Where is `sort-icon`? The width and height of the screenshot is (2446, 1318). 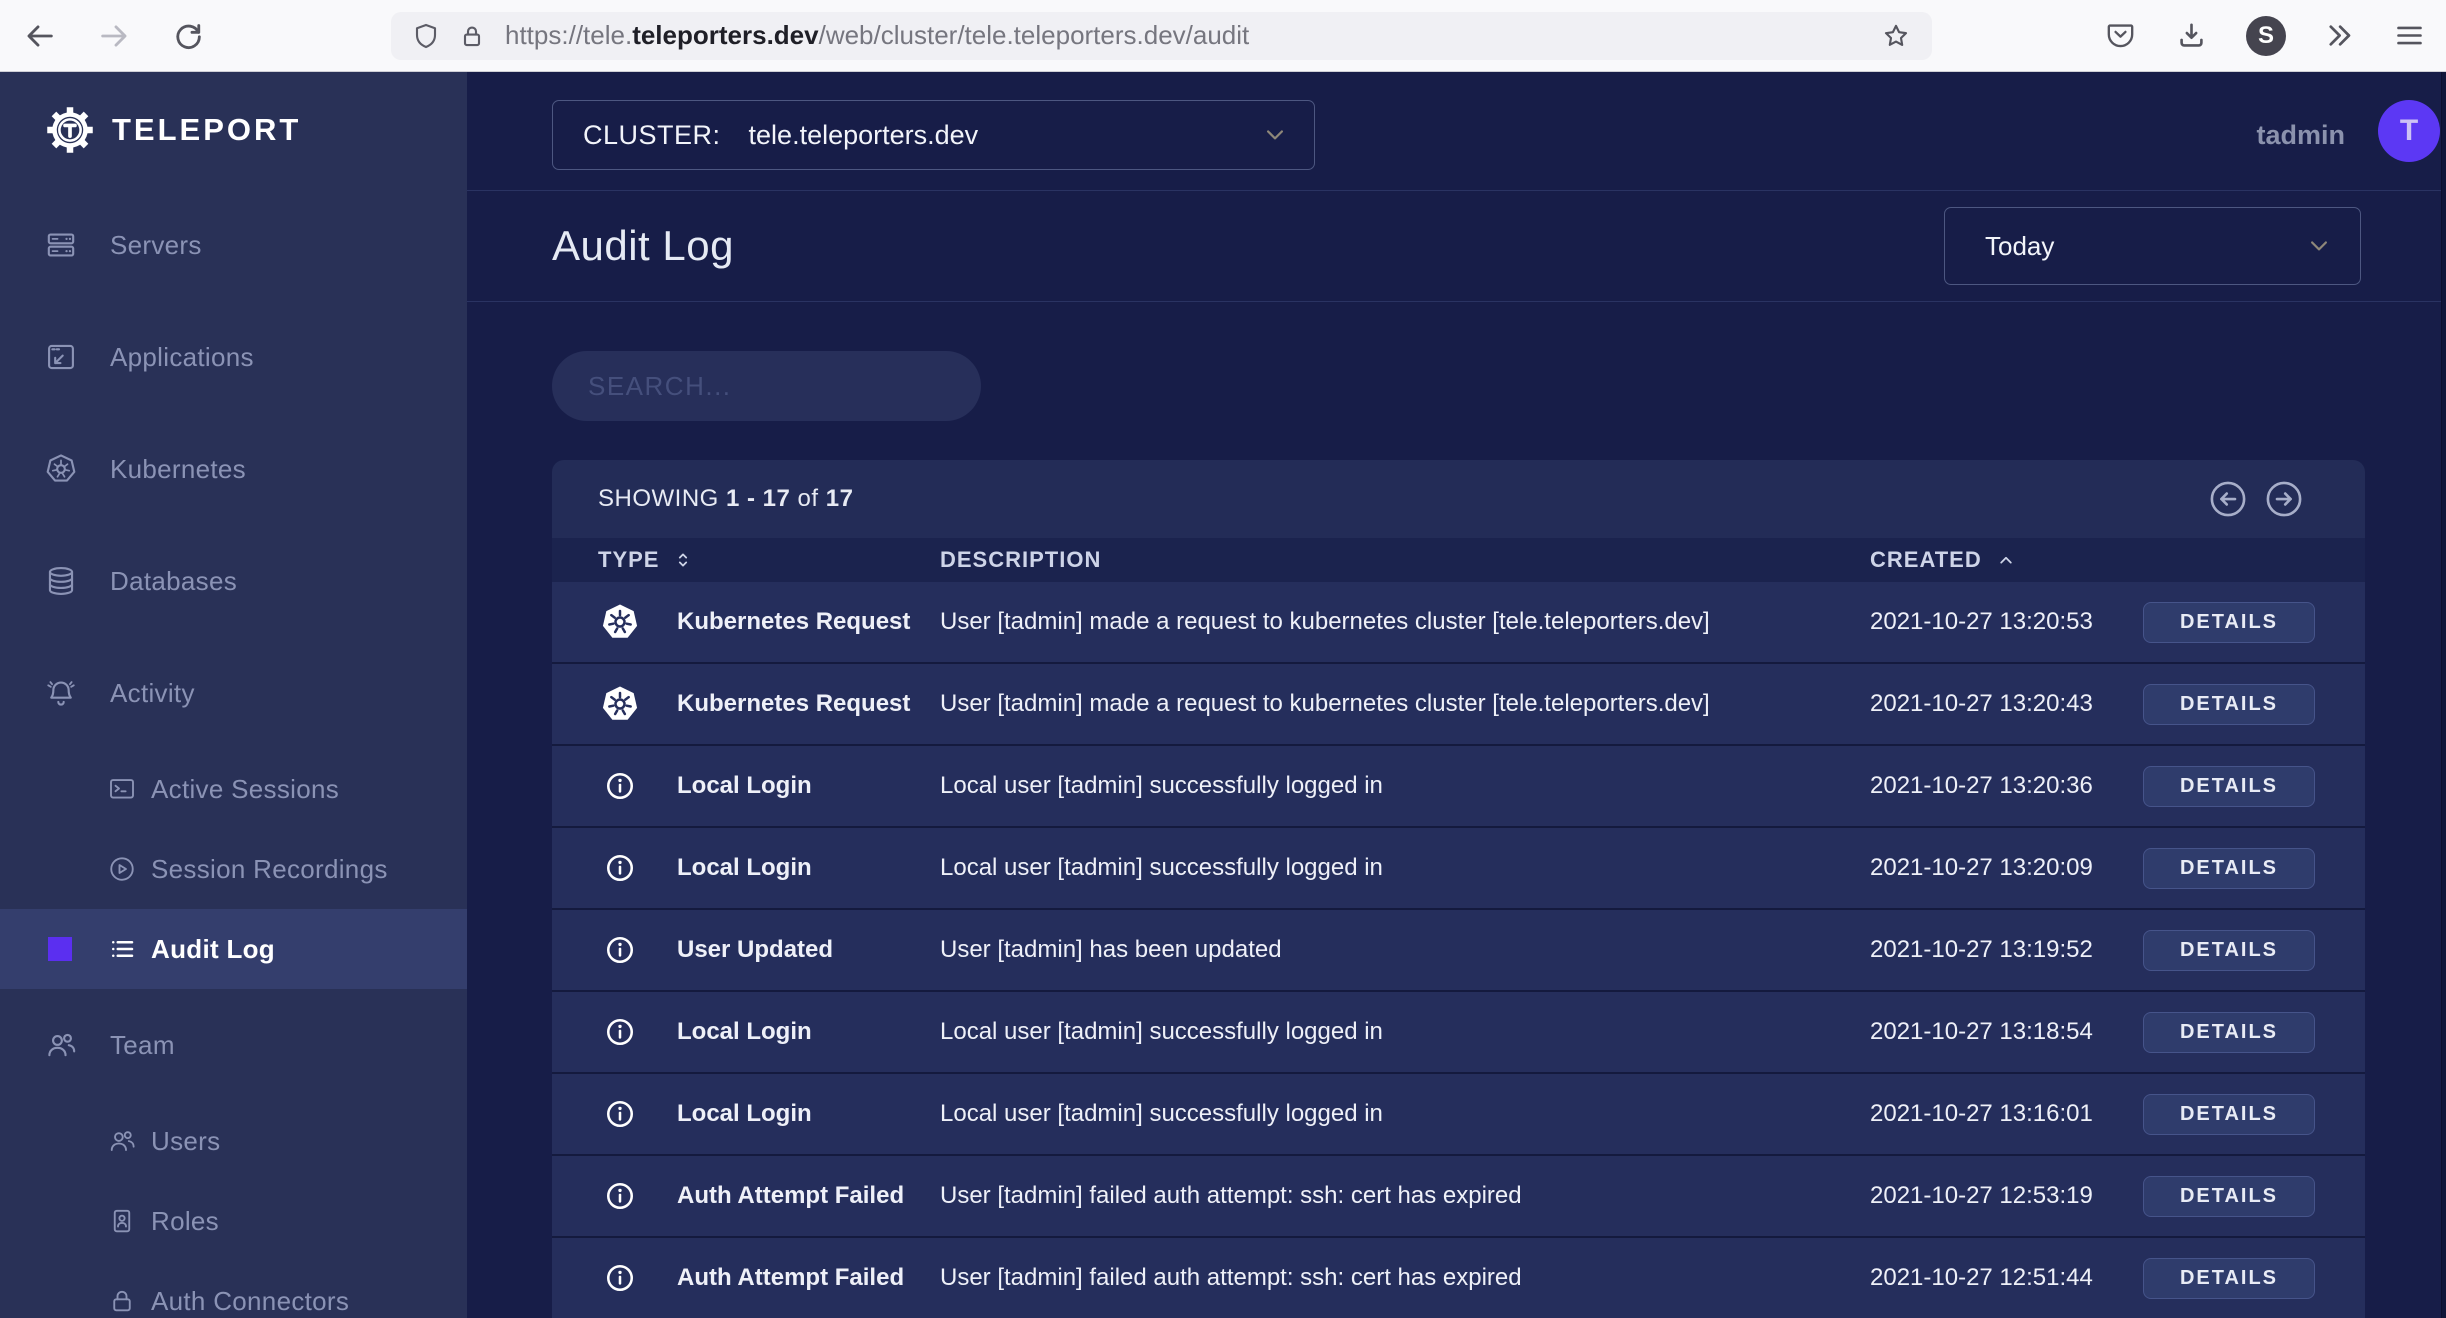
sort-icon is located at coordinates (683, 560).